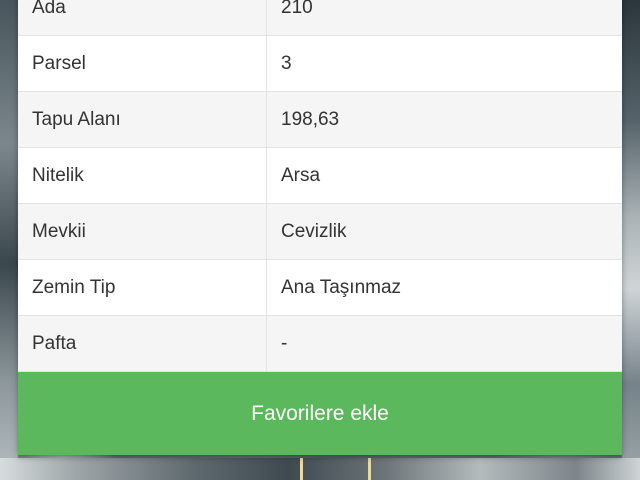 The height and width of the screenshot is (480, 640). Describe the element at coordinates (142, 175) in the screenshot. I see `row-label-nitelik: Nitelik` at that location.